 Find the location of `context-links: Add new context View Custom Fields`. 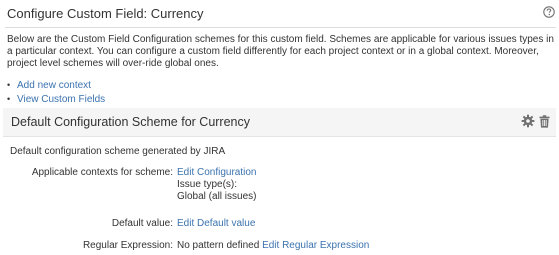

context-links: Add new context View Custom Fields is located at coordinates (56, 92).